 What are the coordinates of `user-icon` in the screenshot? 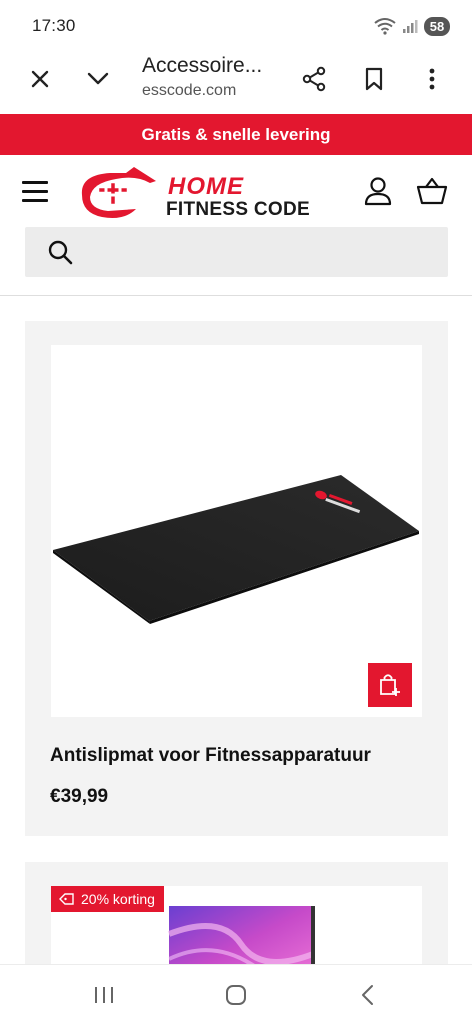 It's located at (378, 191).